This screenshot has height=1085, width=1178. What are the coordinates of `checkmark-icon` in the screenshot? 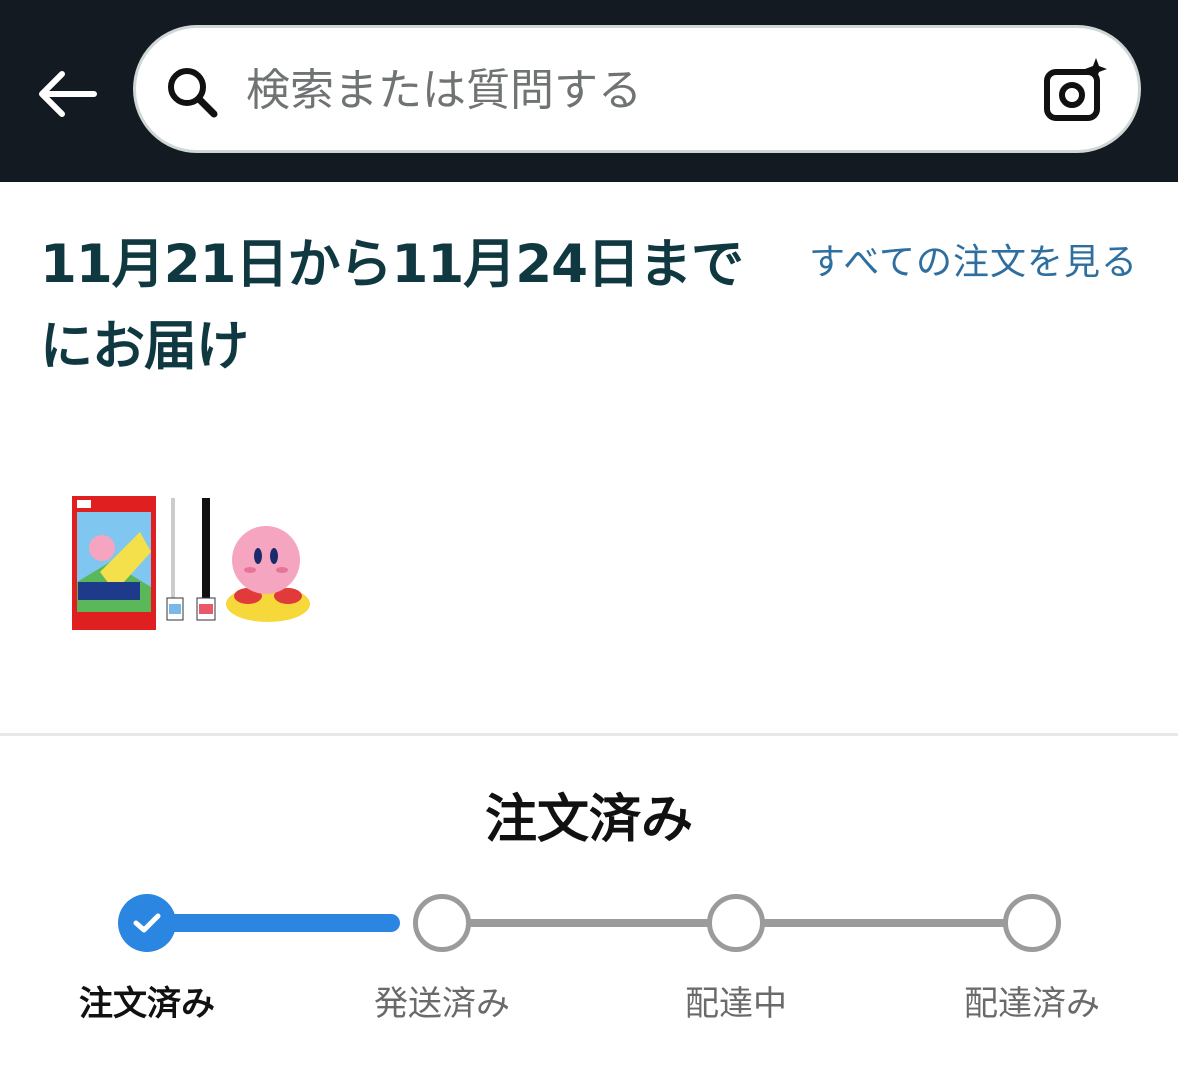 It's located at (147, 923).